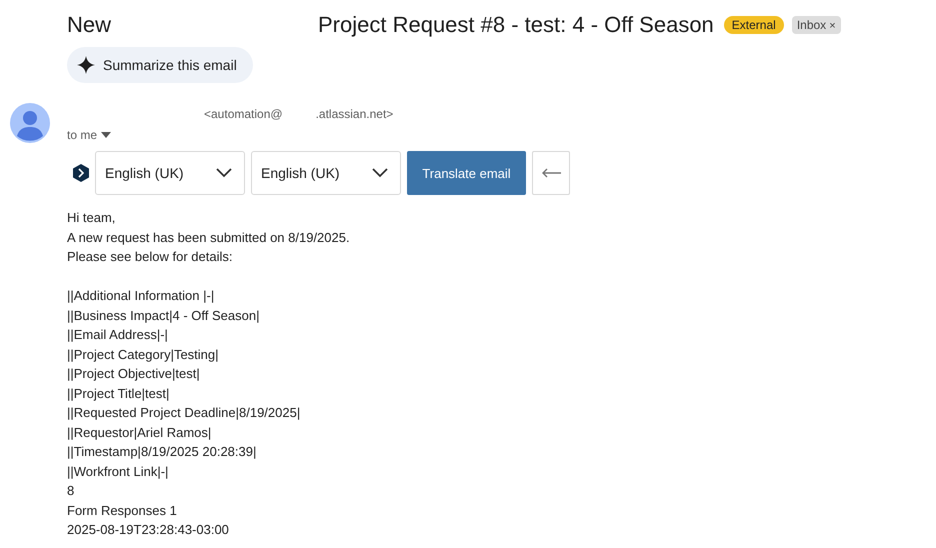  Describe the element at coordinates (81, 173) in the screenshot. I see `hexagon-logo-icon` at that location.